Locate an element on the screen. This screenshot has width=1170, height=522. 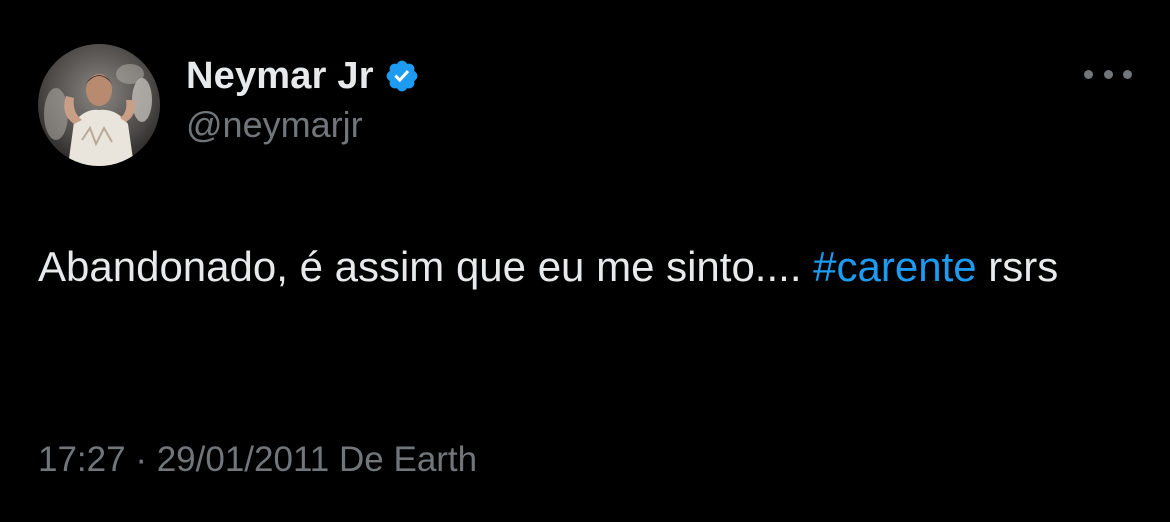
tweet-header: Neymar Jr @neymarjr is located at coordinates (303, 99).